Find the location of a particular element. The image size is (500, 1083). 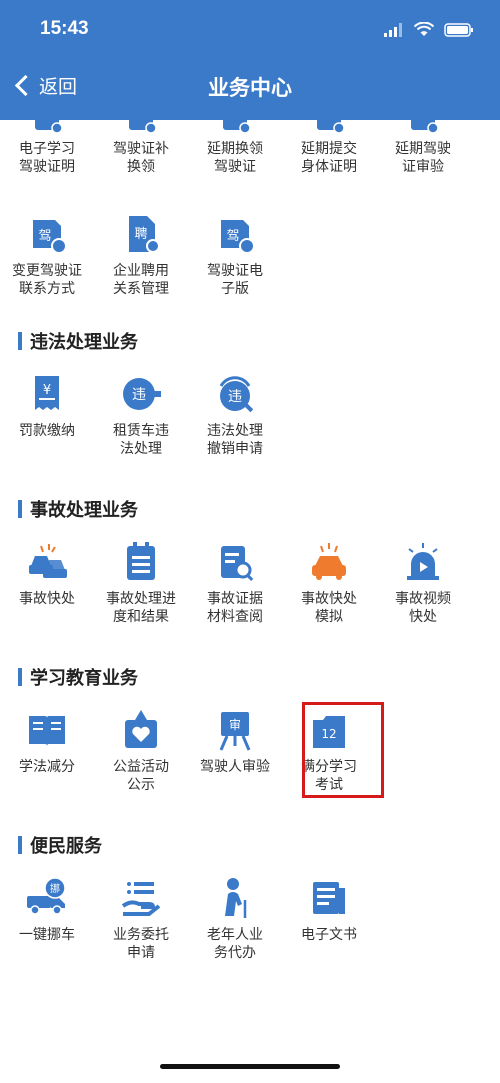

service-item: 延期换领 驾驶证 is located at coordinates (235, 142).